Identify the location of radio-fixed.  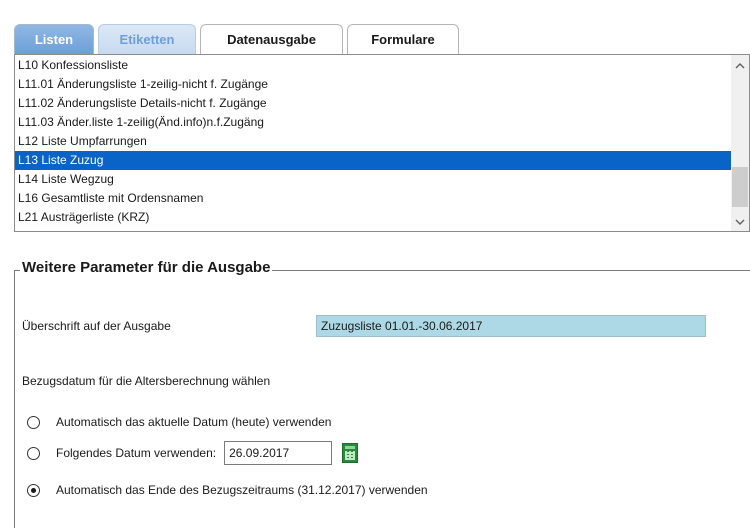
(33, 453).